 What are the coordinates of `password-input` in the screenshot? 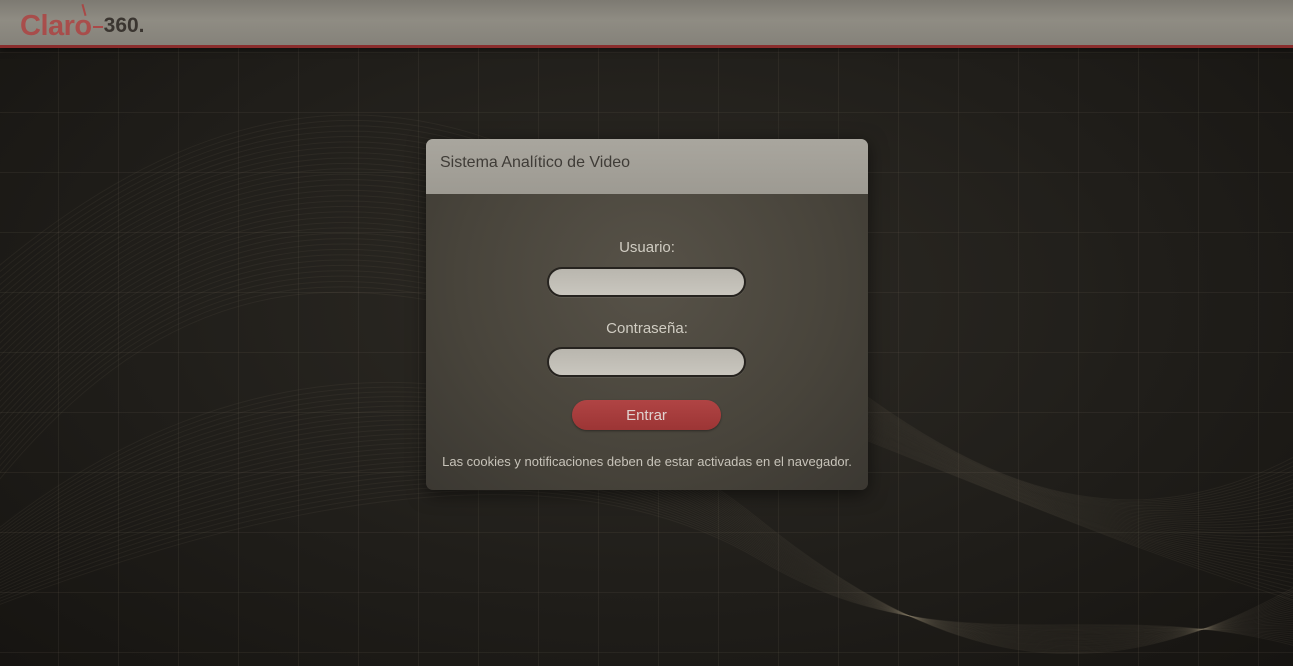 It's located at (646, 362).